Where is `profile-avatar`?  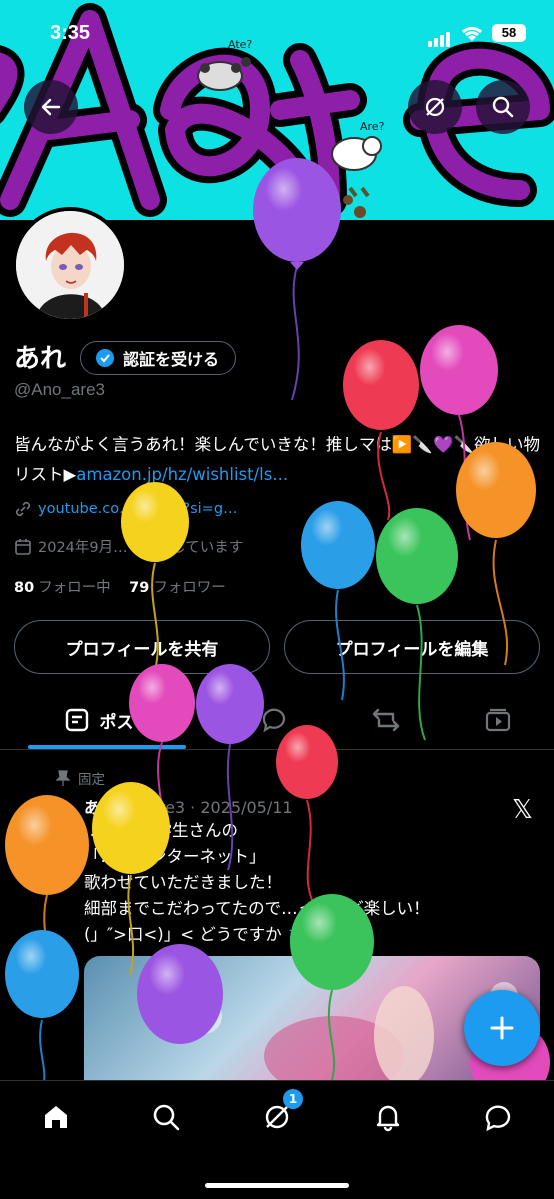
profile-avatar is located at coordinates (70, 265).